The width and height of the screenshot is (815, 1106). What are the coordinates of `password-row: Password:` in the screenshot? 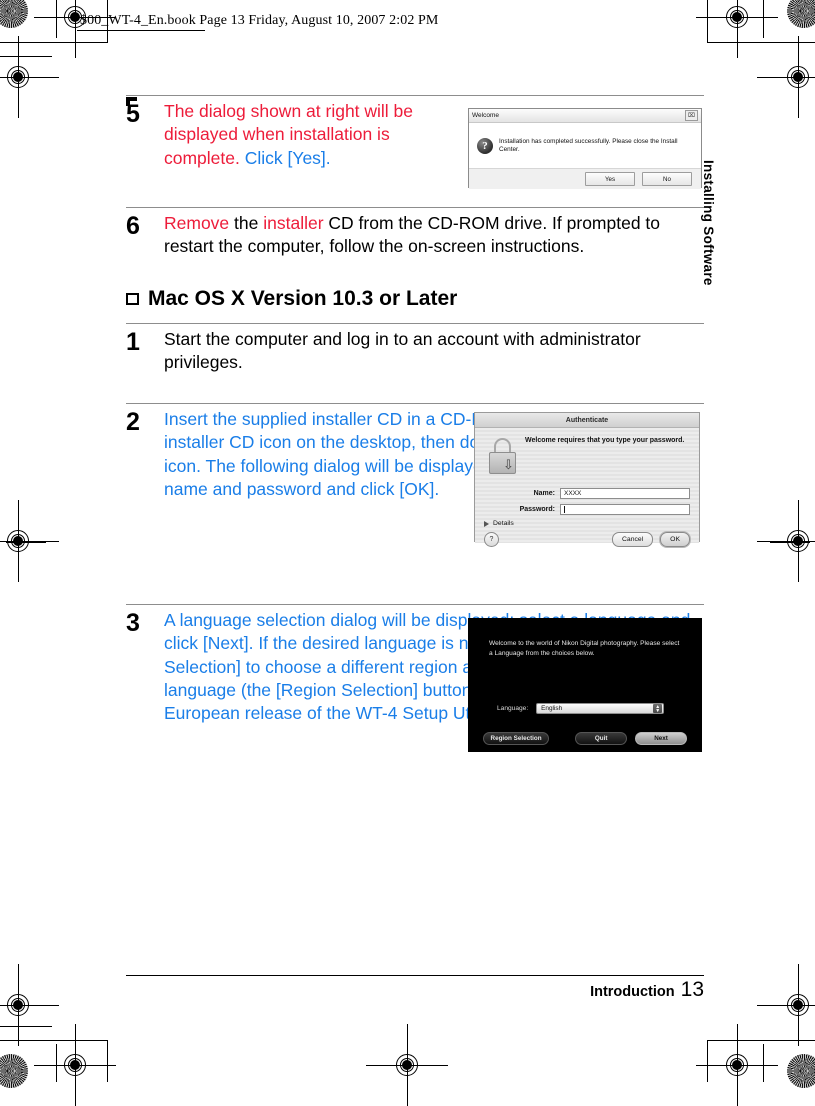 It's located at (582, 509).